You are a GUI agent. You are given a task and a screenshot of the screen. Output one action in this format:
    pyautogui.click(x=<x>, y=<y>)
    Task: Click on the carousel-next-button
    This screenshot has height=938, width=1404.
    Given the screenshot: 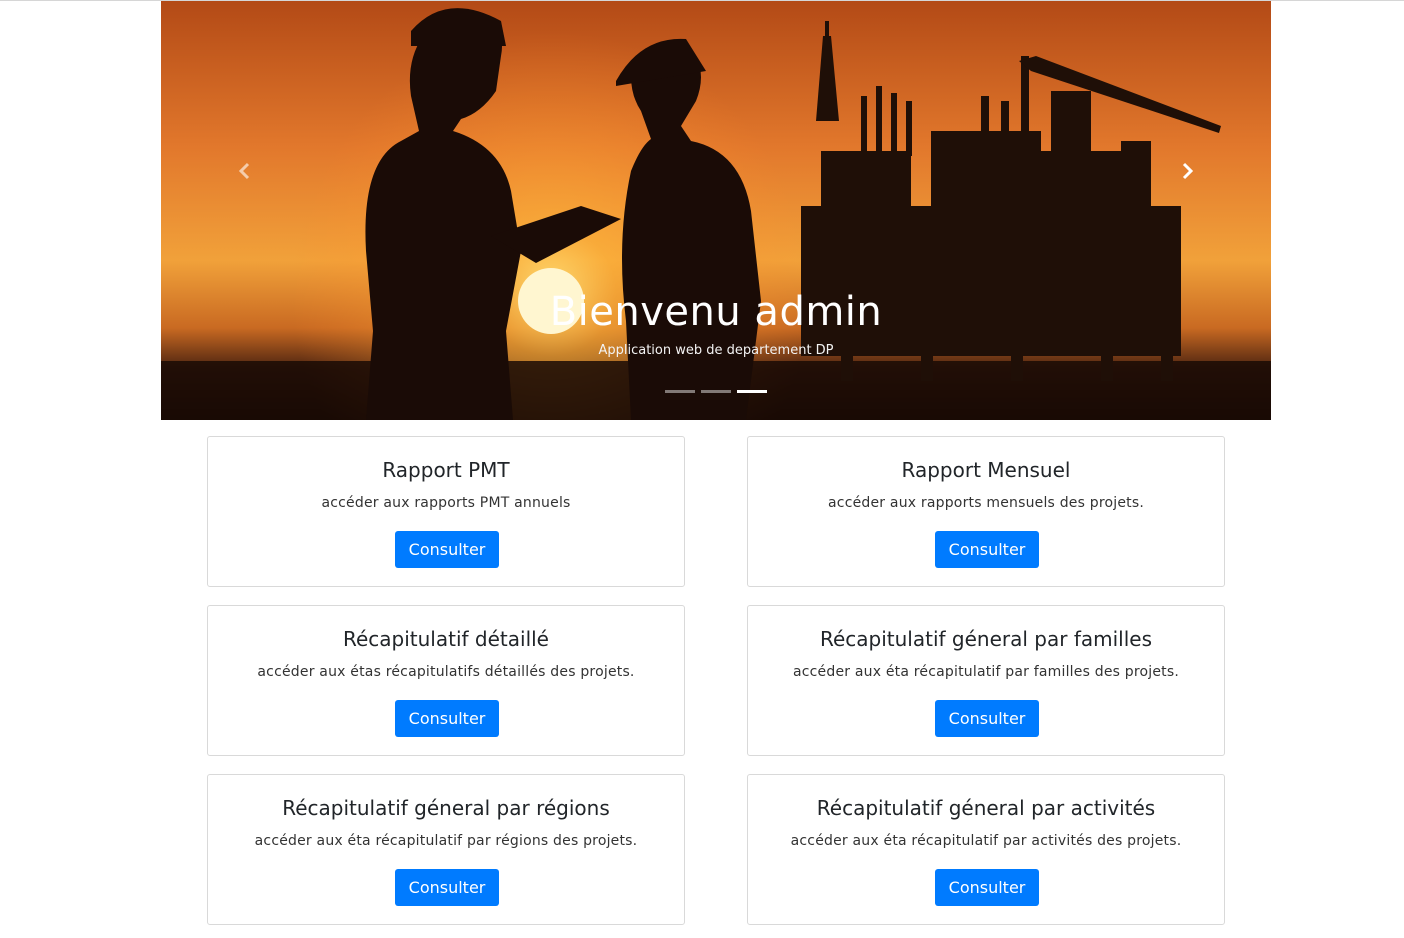 What is the action you would take?
    pyautogui.click(x=1187, y=171)
    